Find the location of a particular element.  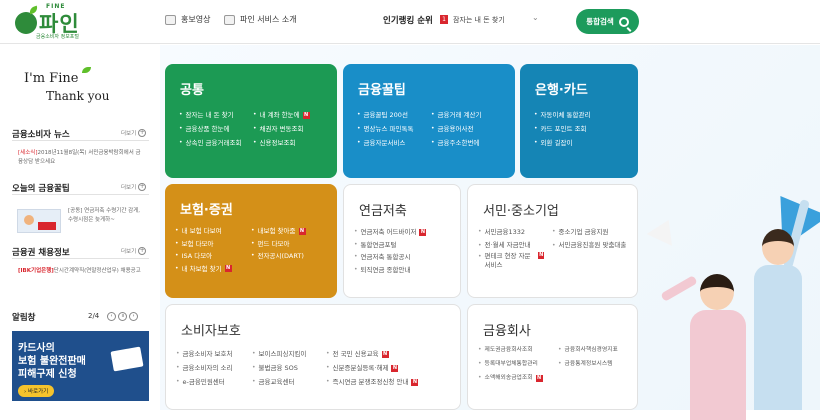

tile-seomin-list-1: 서민금융1332 전·월세 자금안내 편테크 현장 자문서비스N is located at coordinates (515, 249).